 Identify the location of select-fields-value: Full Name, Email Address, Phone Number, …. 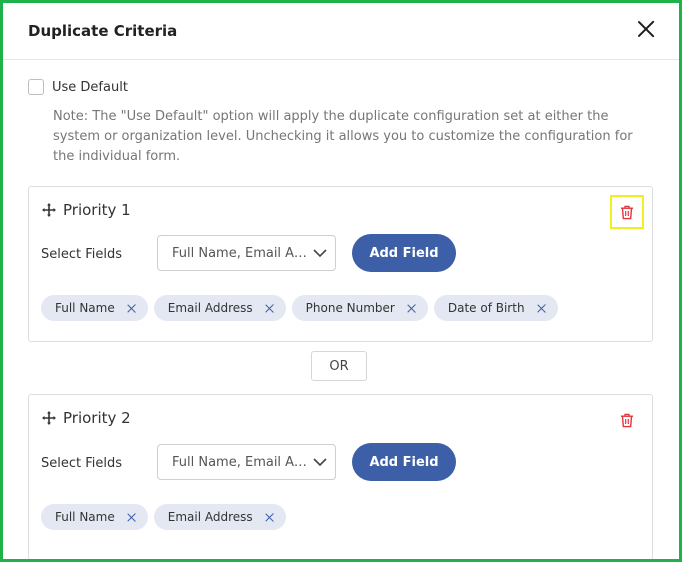
(240, 253).